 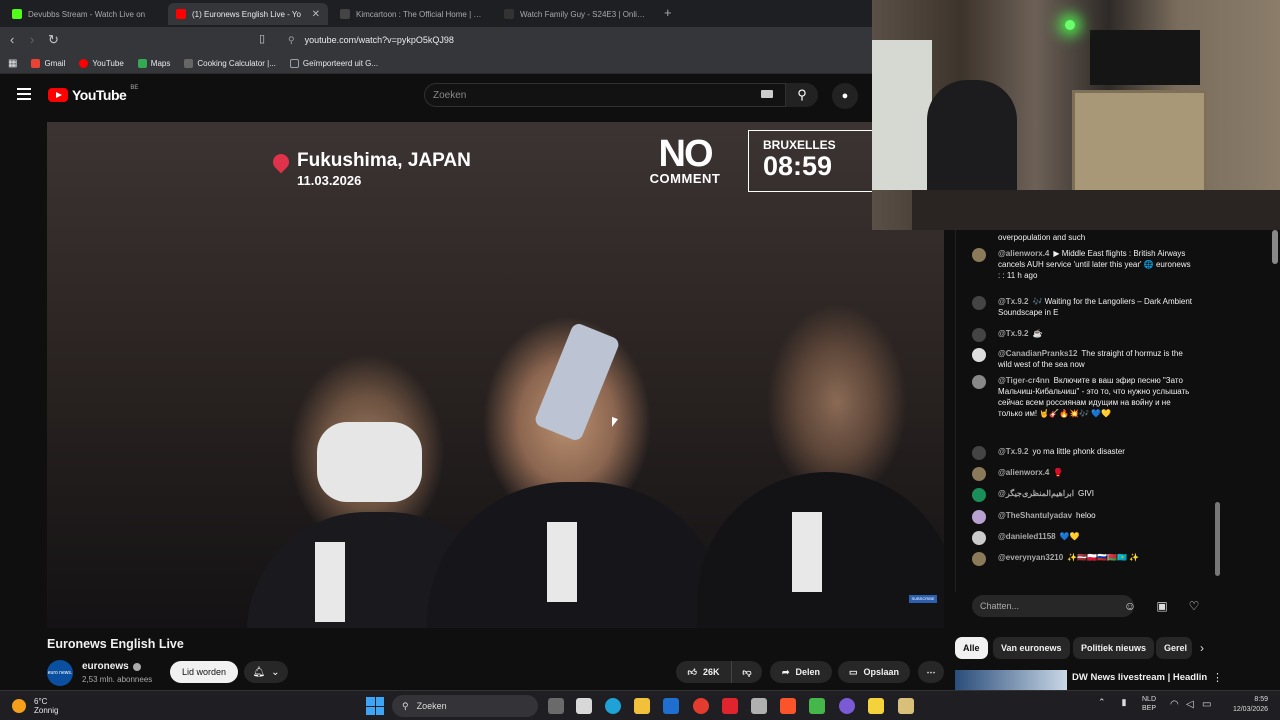 What do you see at coordinates (1130, 606) in the screenshot?
I see `emoji-icon: ☺` at bounding box center [1130, 606].